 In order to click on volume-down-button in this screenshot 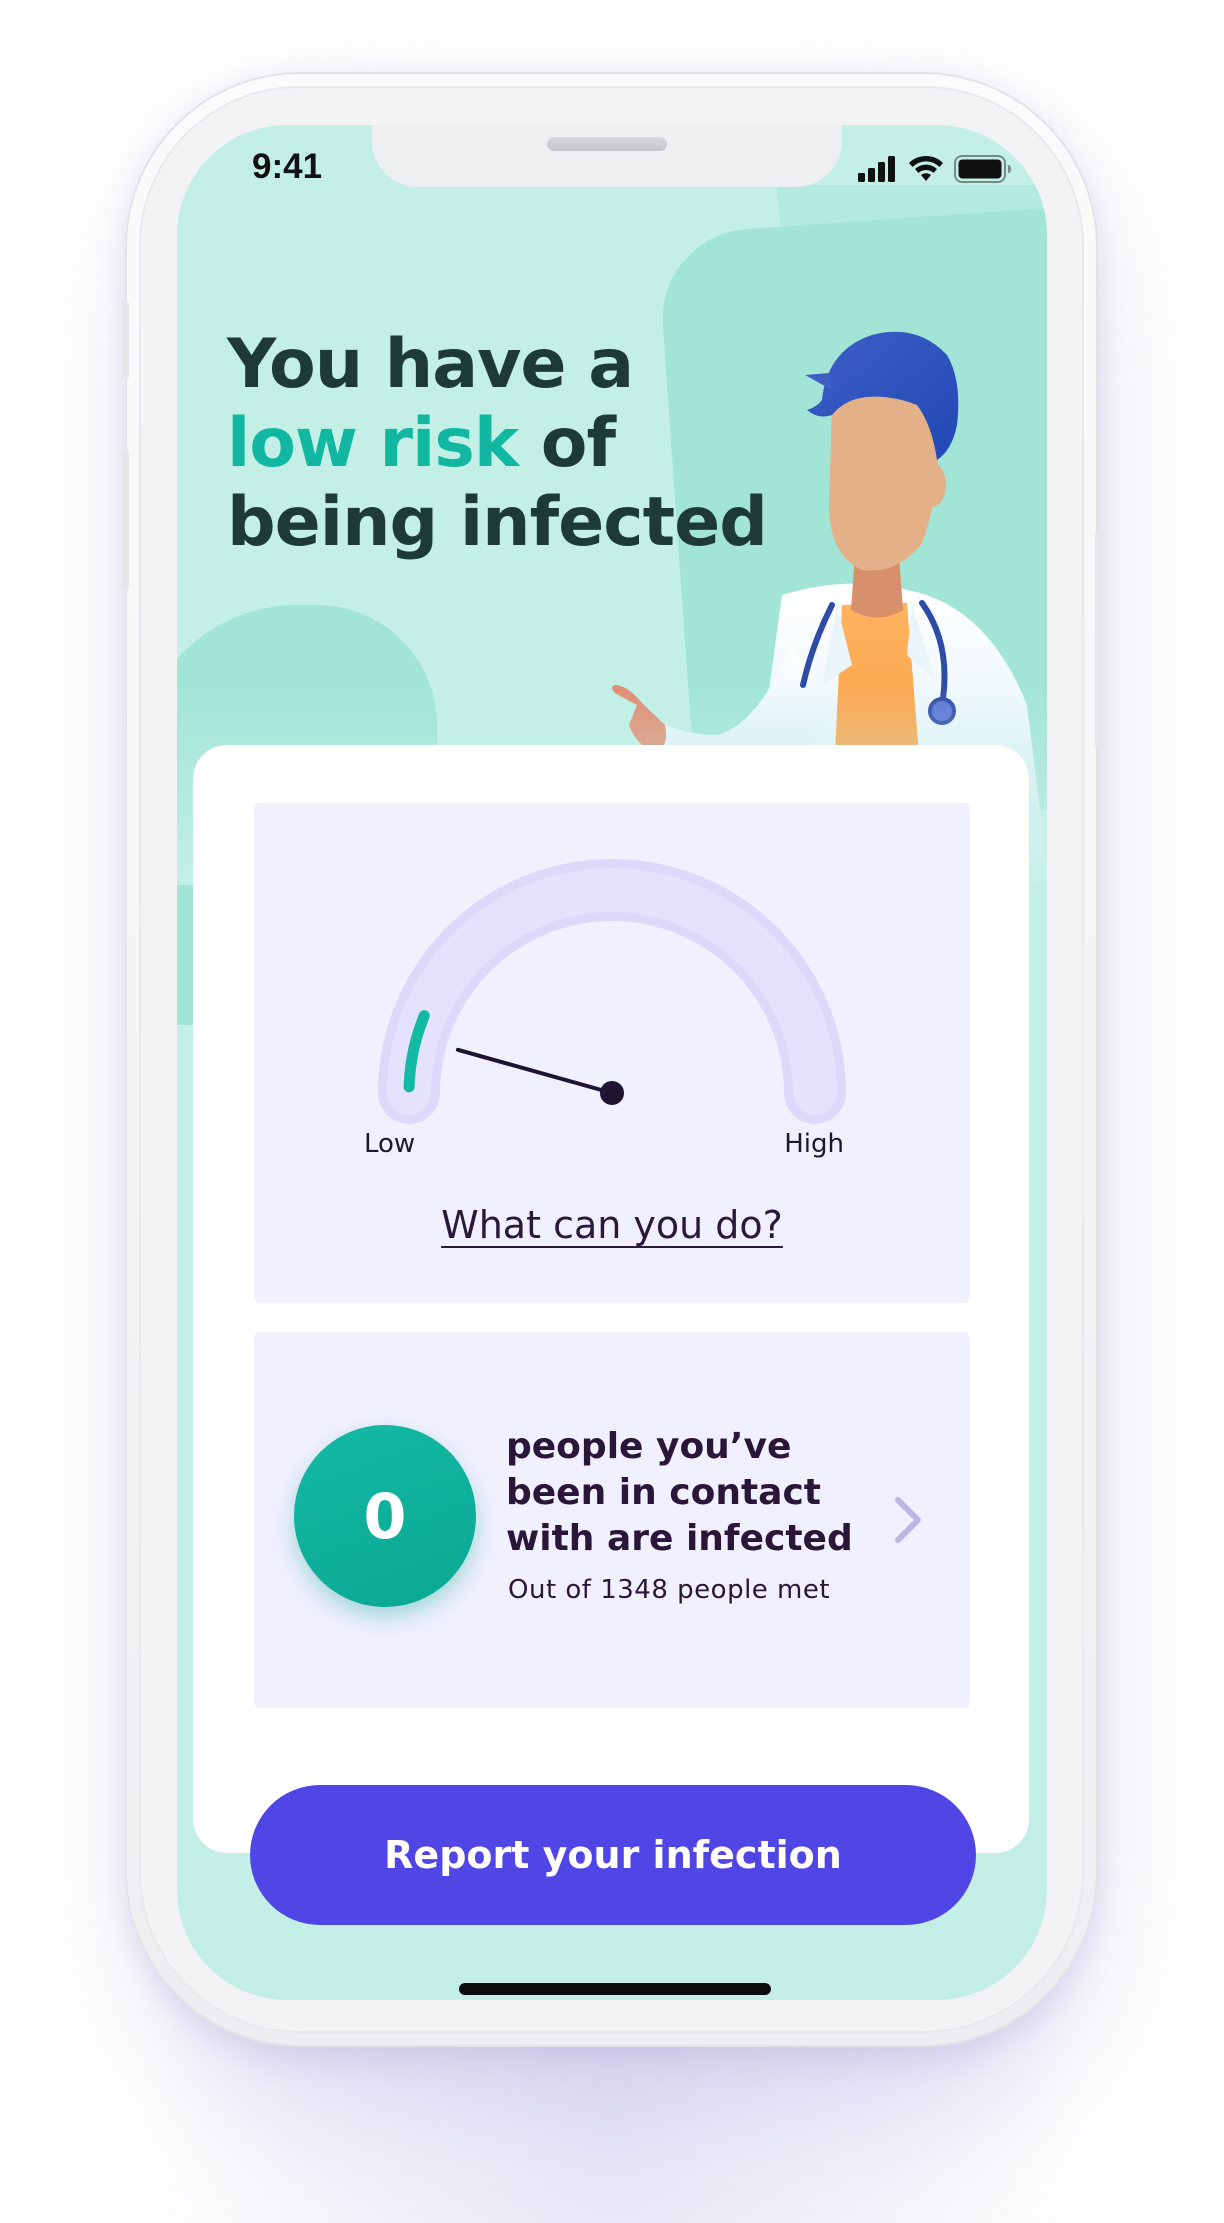, I will do `click(125, 520)`.